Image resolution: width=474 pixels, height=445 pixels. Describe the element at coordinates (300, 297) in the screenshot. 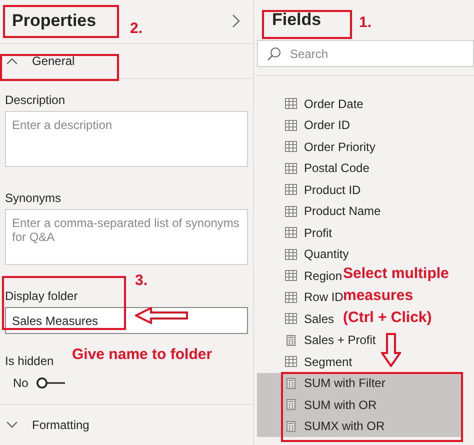

I see `field-item: Row ID` at that location.